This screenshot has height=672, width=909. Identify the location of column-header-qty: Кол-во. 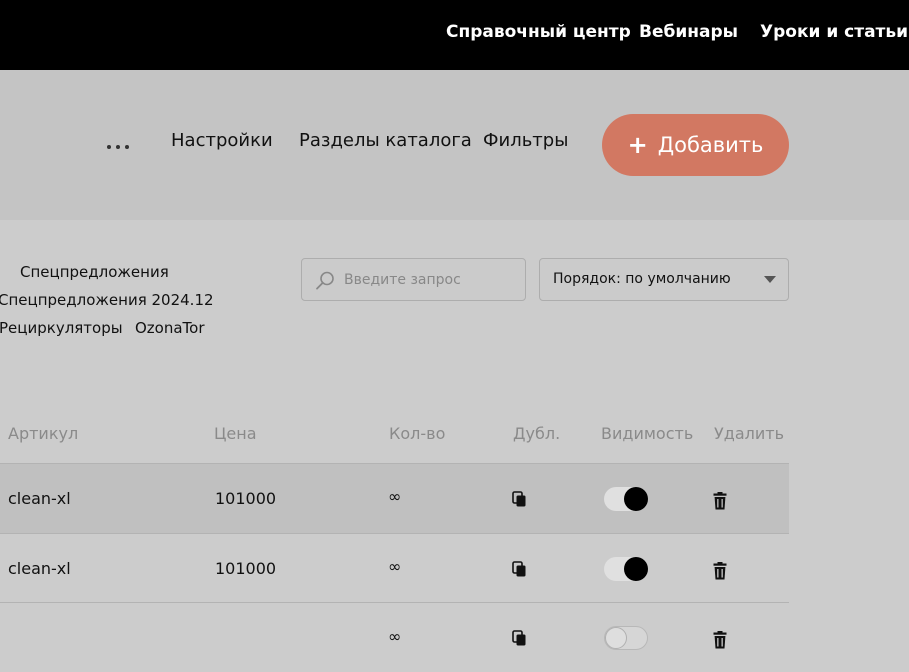
(417, 433).